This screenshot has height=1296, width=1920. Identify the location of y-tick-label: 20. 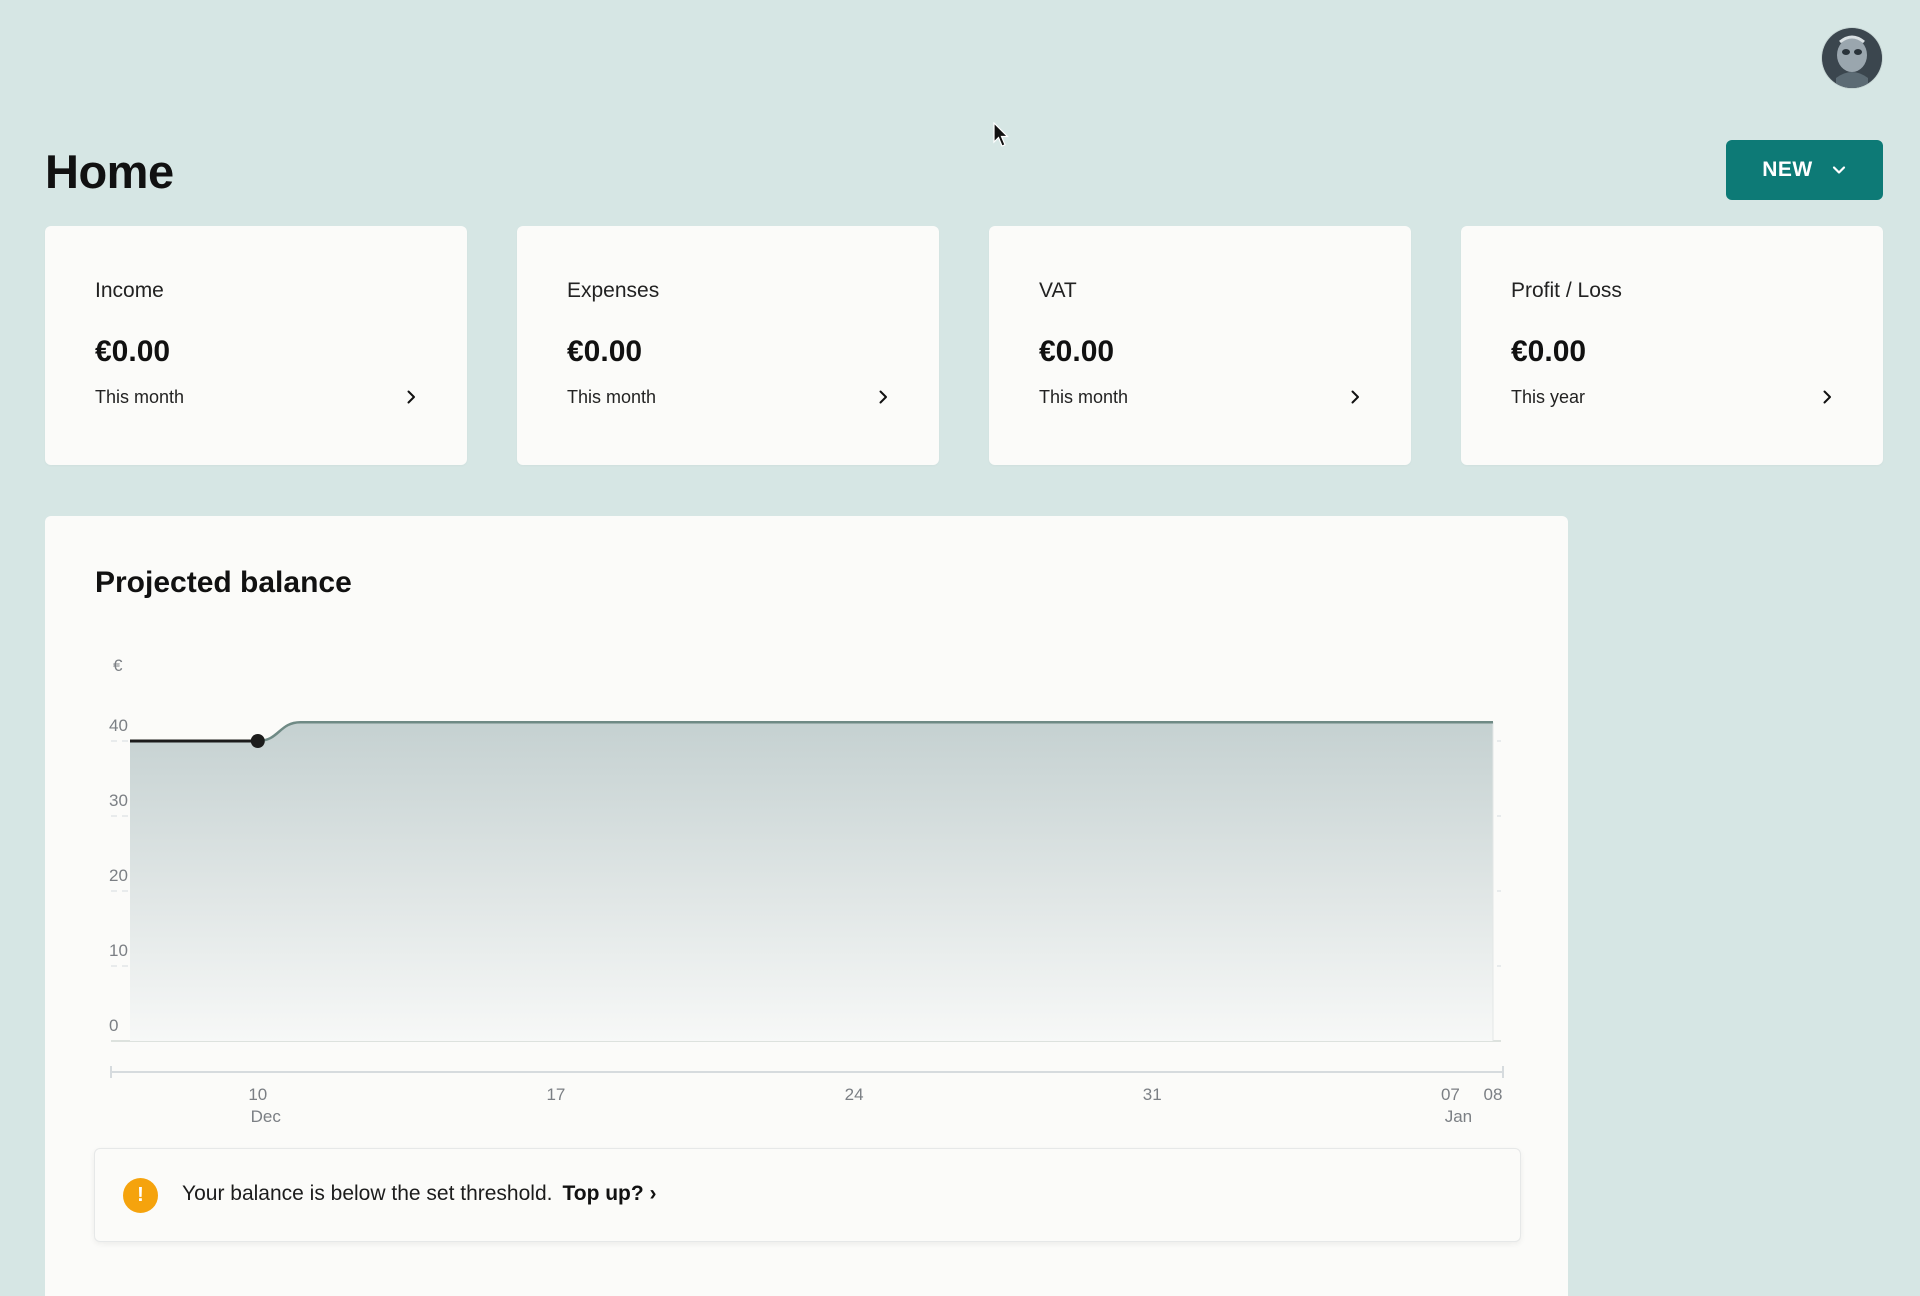
(118, 875).